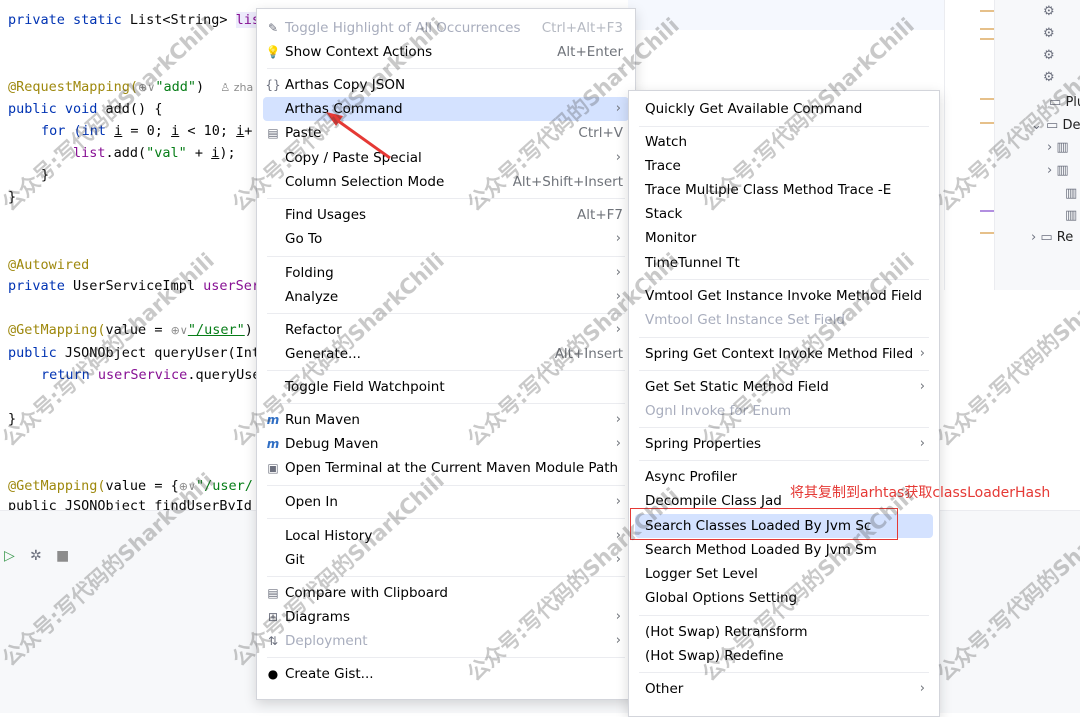 Image resolution: width=1080 pixels, height=717 pixels. What do you see at coordinates (784, 320) in the screenshot?
I see `menu-item-vmtool-set: Vmtool Get Instance Set Field` at bounding box center [784, 320].